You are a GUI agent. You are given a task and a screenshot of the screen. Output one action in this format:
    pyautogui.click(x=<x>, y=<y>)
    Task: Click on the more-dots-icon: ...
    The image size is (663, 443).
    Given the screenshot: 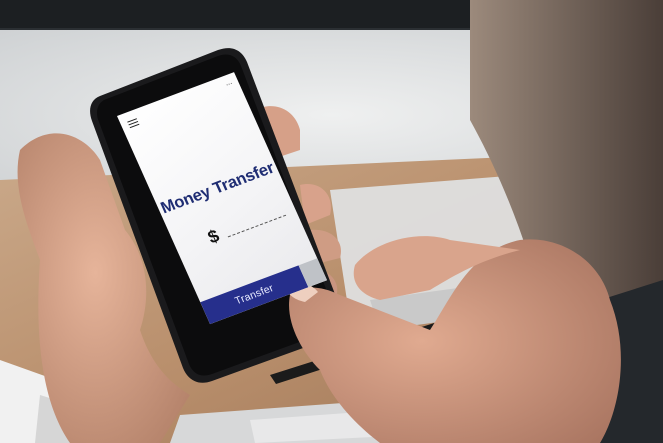 What is the action you would take?
    pyautogui.click(x=229, y=83)
    